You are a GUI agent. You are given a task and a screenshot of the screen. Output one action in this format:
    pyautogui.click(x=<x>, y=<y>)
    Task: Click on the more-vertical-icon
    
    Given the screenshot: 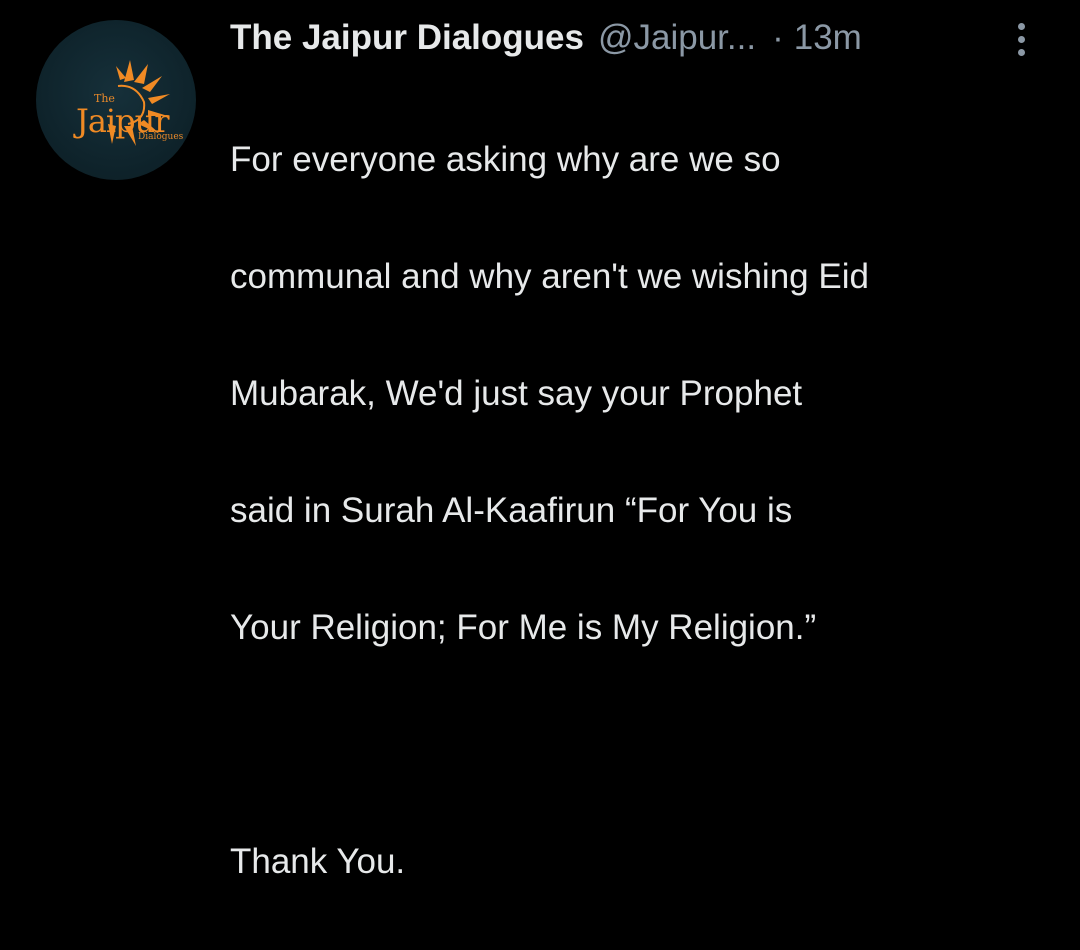 What is the action you would take?
    pyautogui.click(x=1021, y=38)
    